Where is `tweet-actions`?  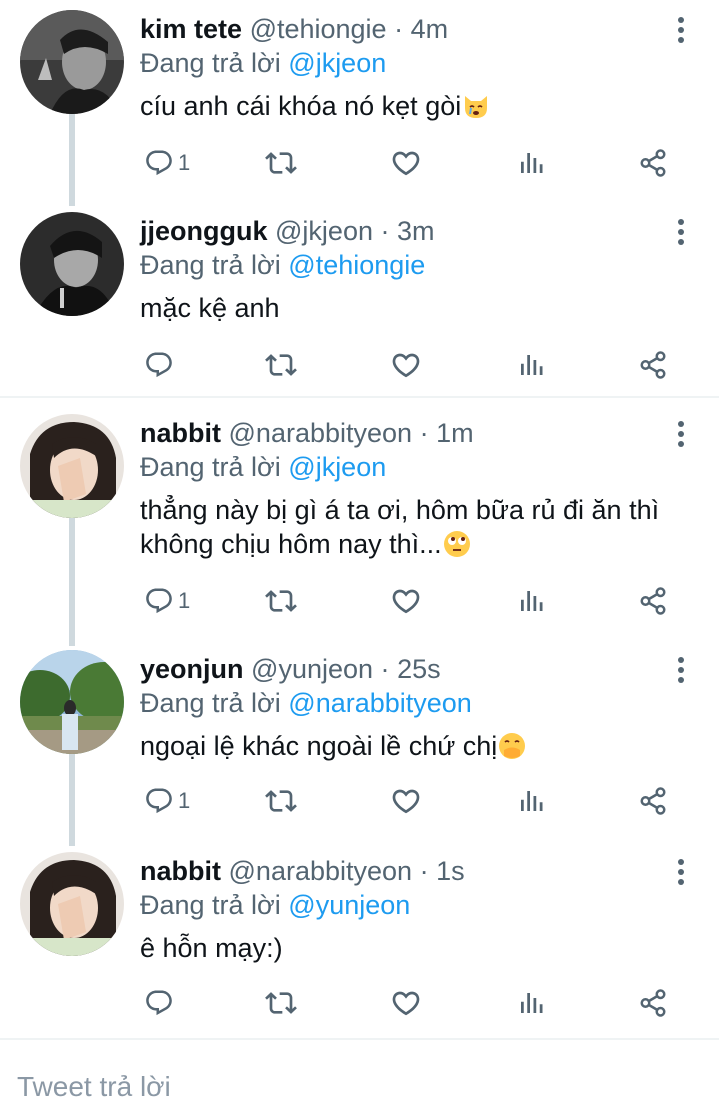 tweet-actions is located at coordinates (410, 365).